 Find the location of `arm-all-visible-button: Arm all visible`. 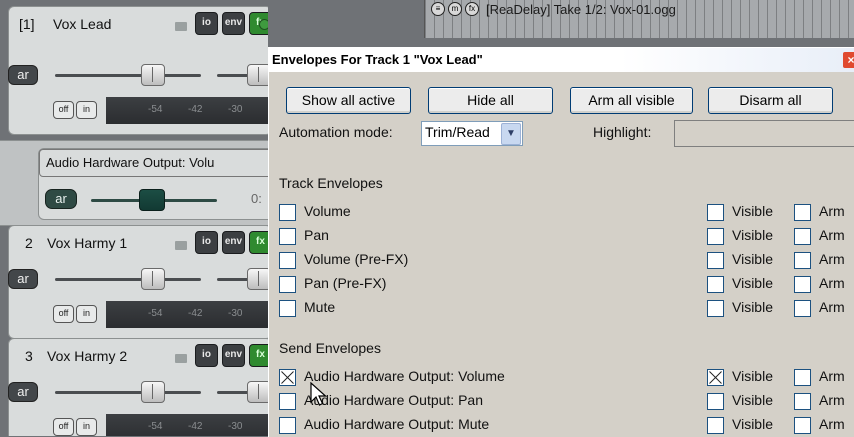

arm-all-visible-button: Arm all visible is located at coordinates (631, 100).